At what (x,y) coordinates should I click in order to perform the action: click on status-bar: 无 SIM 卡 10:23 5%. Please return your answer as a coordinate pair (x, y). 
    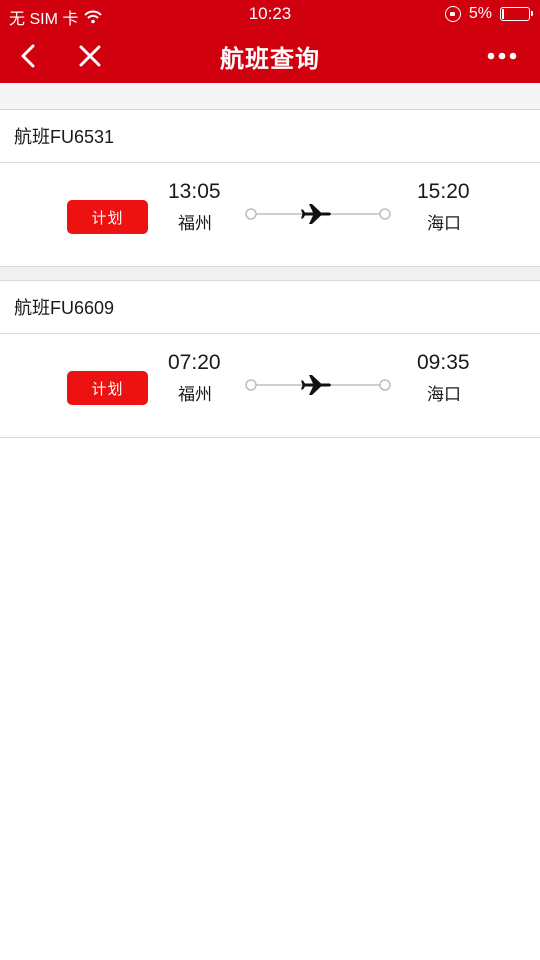
    Looking at the image, I should click on (270, 14).